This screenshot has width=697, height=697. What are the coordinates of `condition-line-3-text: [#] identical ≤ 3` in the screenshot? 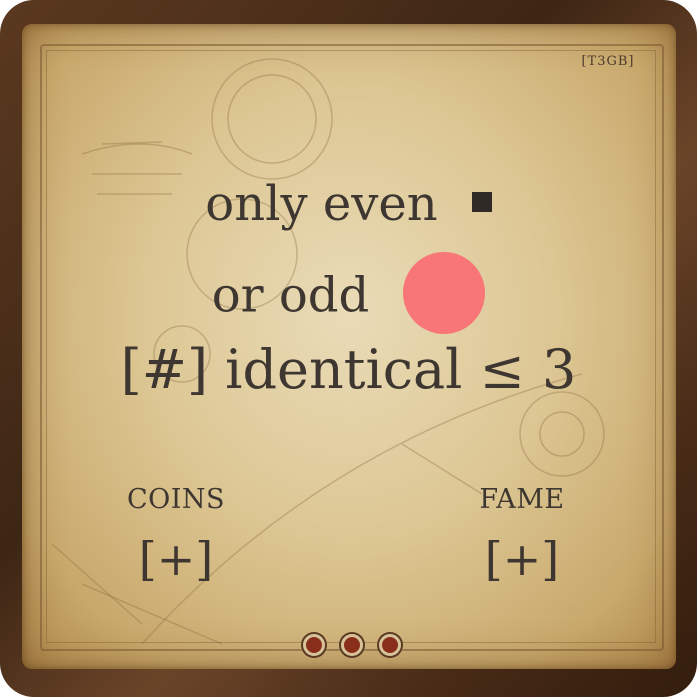 It's located at (348, 369).